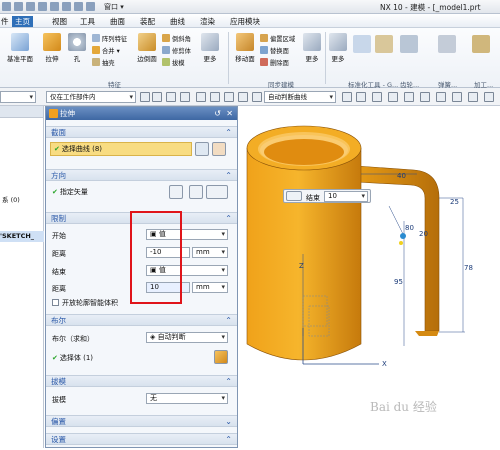 The height and width of the screenshot is (450, 500). What do you see at coordinates (215, 97) in the screenshot?
I see `end-point-icon` at bounding box center [215, 97].